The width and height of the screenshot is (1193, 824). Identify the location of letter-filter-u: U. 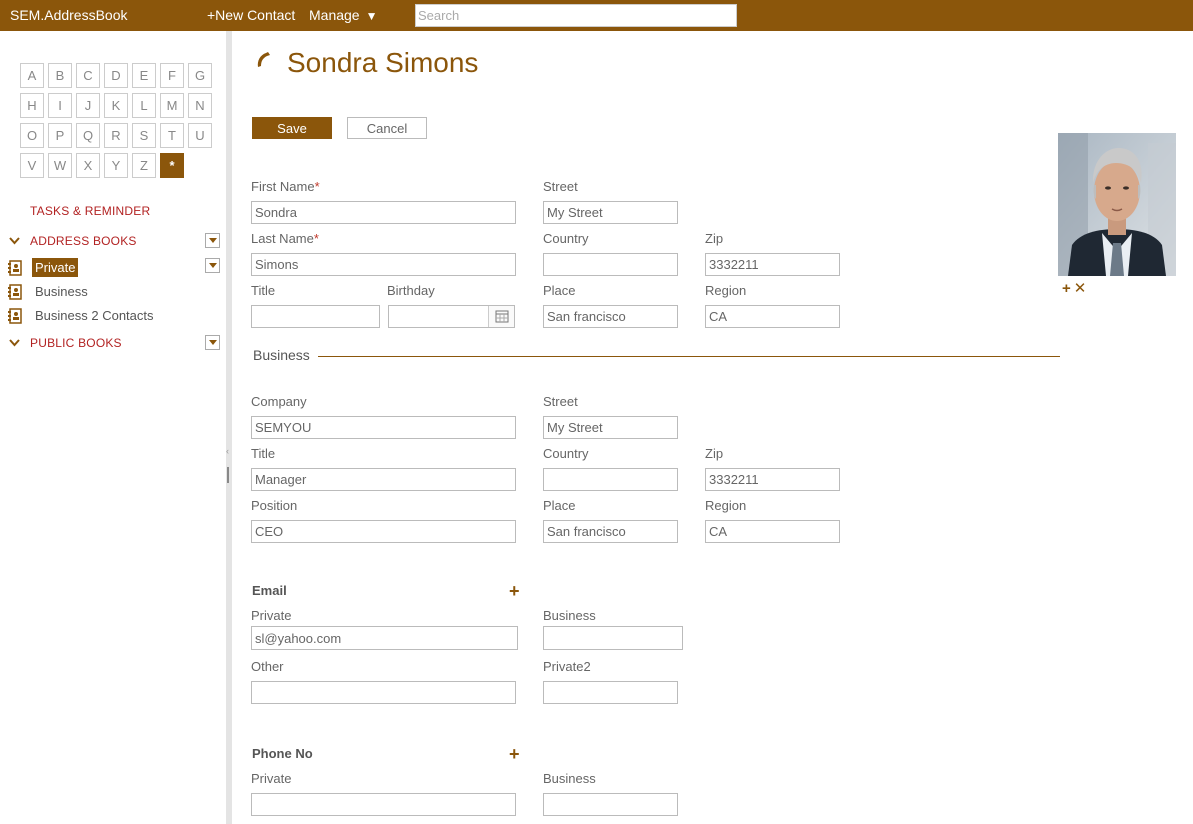
(200, 135).